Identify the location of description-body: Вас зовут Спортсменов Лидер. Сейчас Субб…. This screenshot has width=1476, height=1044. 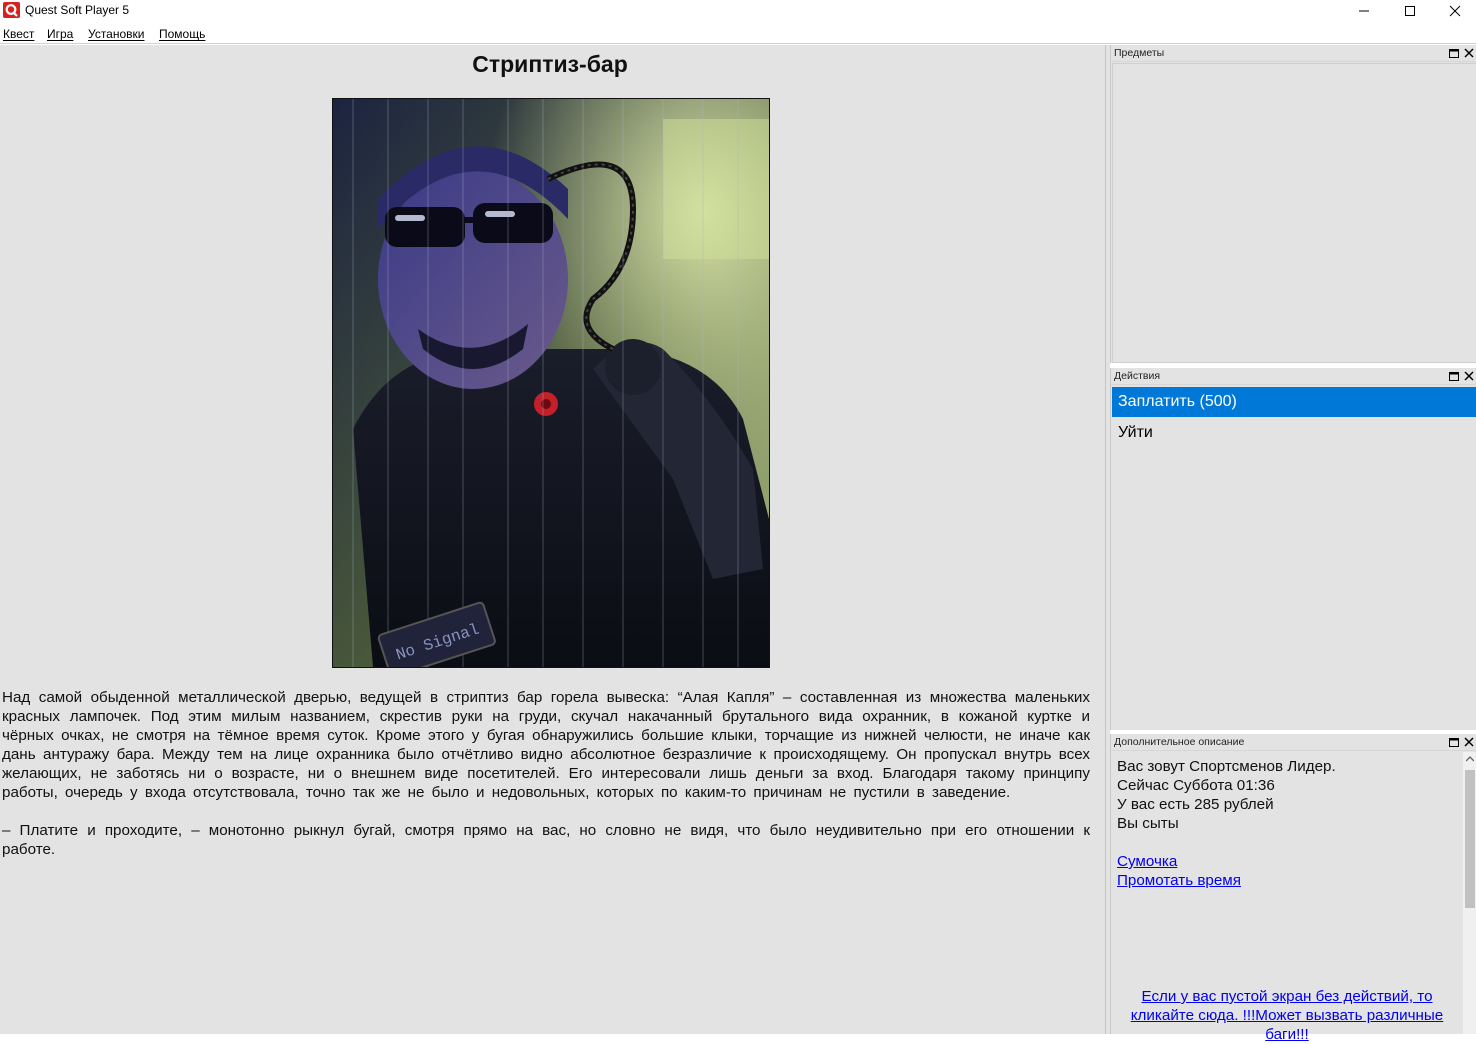
(1287, 897).